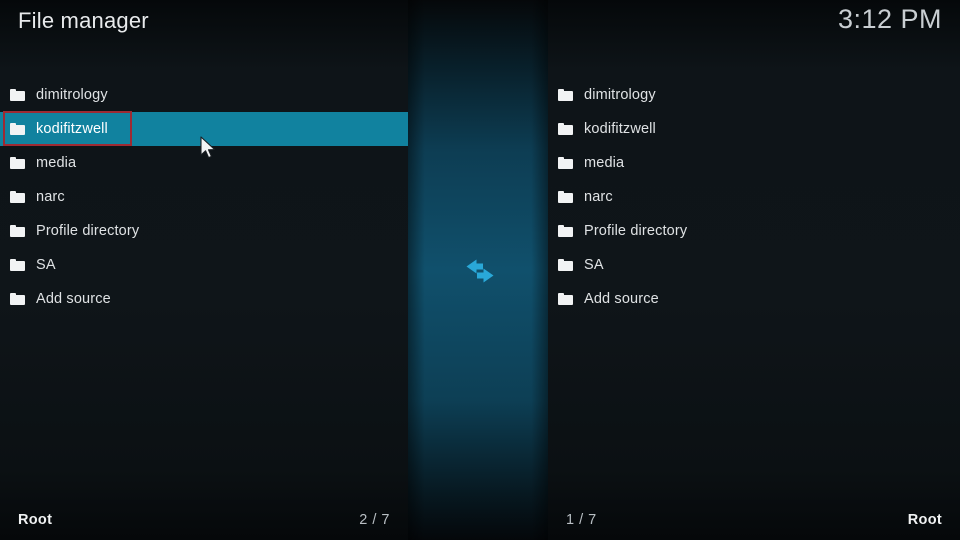 Image resolution: width=960 pixels, height=540 pixels. I want to click on left-footer: Root 2 / 7, so click(204, 520).